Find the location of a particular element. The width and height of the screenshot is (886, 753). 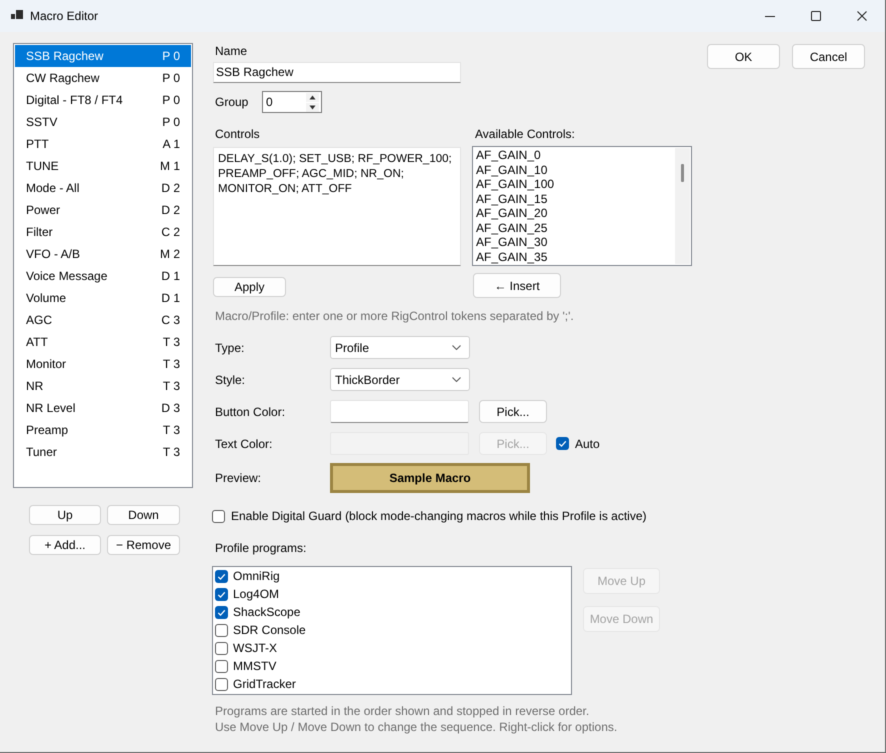

macro-list-item: CW Ragchew P 0 is located at coordinates (103, 78).